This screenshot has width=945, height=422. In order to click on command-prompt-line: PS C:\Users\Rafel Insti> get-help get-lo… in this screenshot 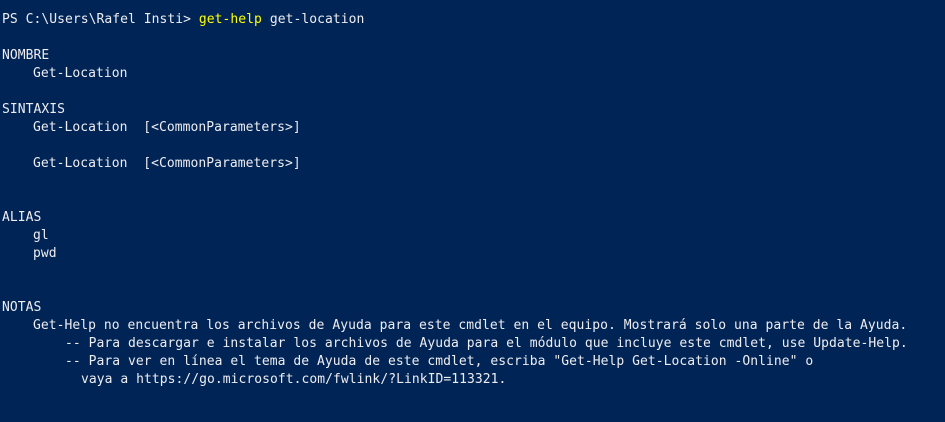, I will do `click(473, 20)`.